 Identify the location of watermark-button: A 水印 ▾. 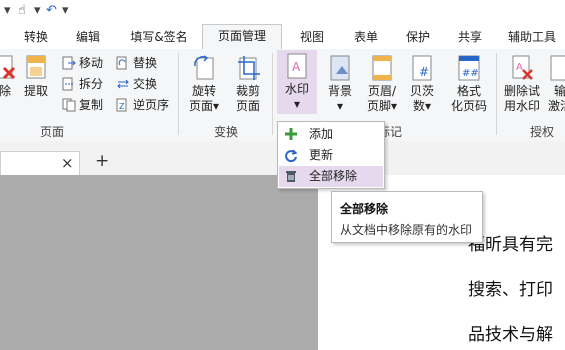
(297, 82).